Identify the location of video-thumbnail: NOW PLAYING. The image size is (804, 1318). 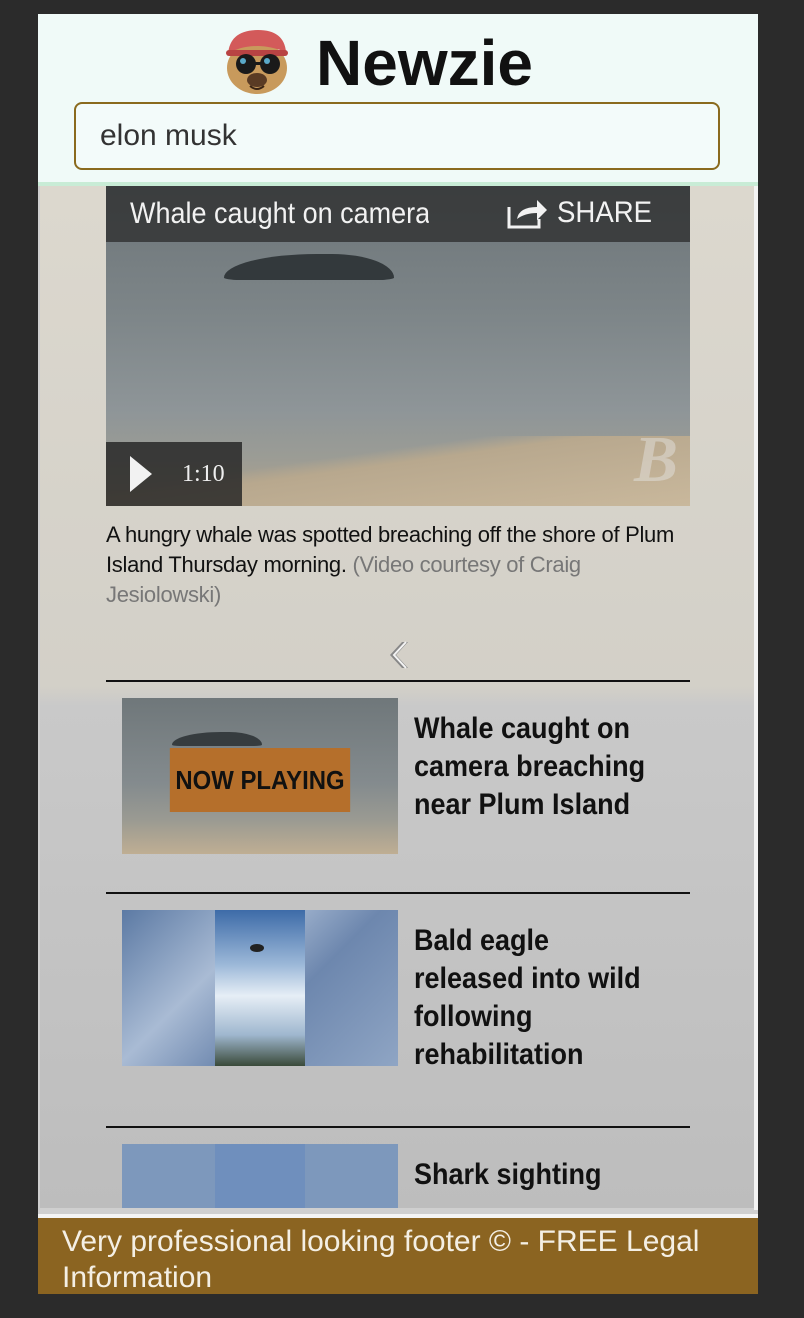
(260, 776).